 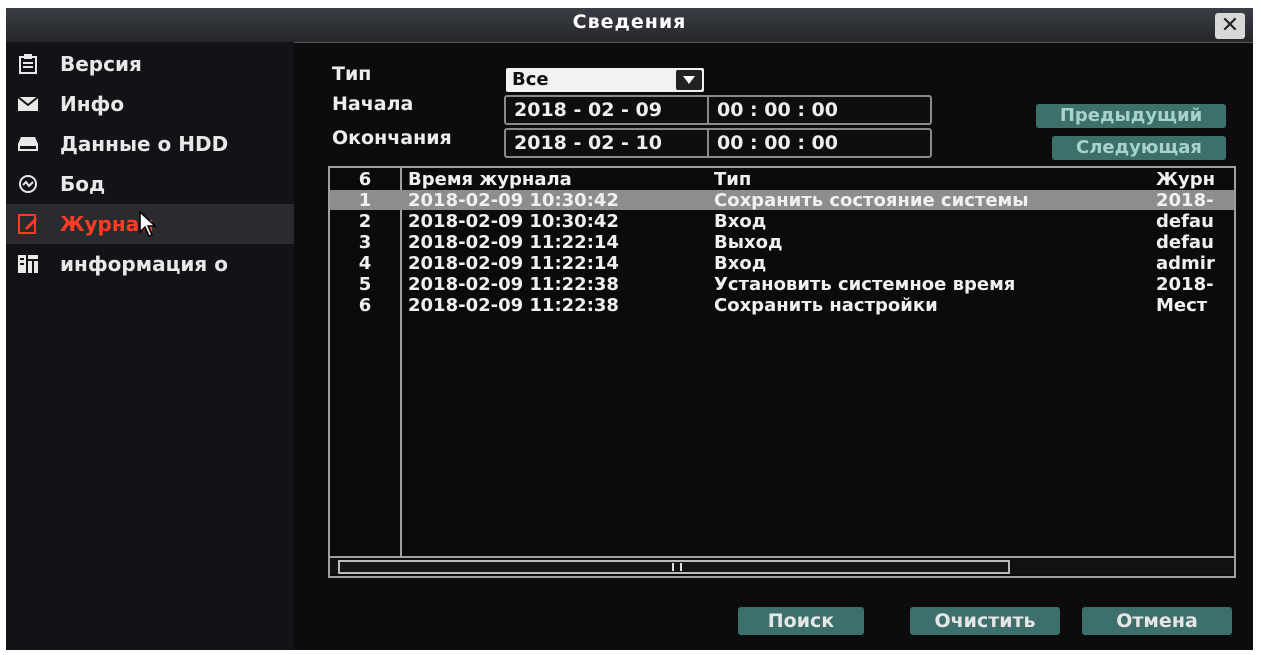 I want to click on previous-button: Предыдущий, so click(x=1131, y=116).